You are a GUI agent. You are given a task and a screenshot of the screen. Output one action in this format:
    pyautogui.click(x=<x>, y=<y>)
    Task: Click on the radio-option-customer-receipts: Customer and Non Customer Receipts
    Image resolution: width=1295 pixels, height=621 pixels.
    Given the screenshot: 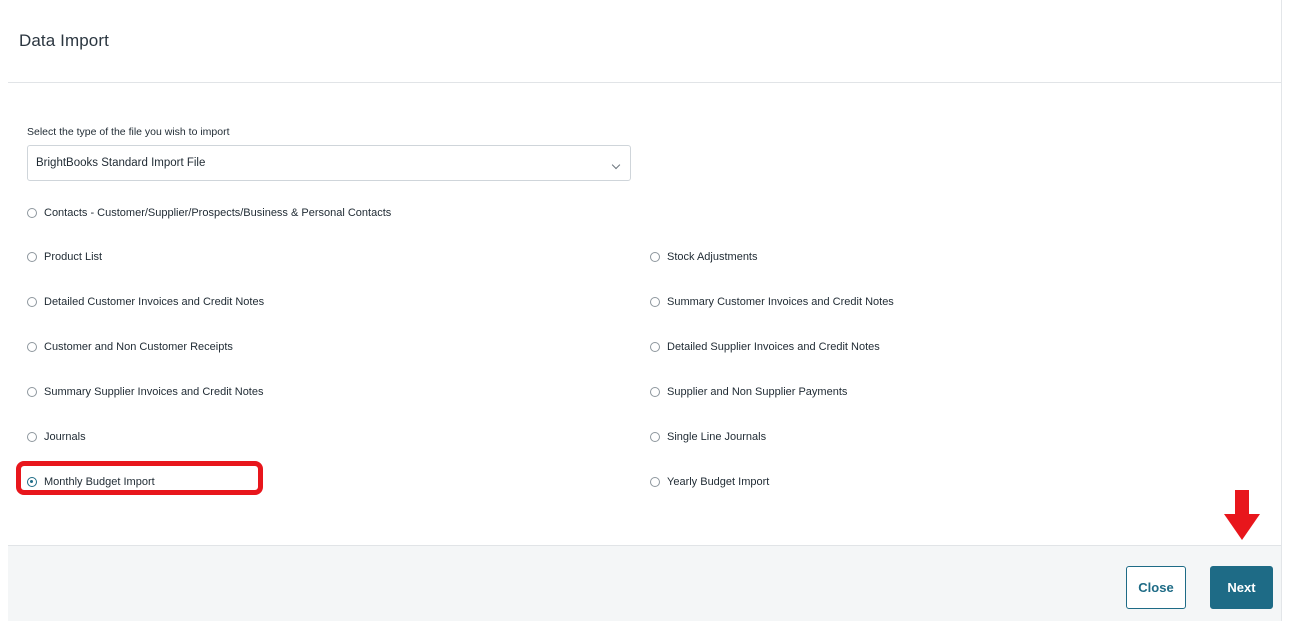 What is the action you would take?
    pyautogui.click(x=130, y=347)
    